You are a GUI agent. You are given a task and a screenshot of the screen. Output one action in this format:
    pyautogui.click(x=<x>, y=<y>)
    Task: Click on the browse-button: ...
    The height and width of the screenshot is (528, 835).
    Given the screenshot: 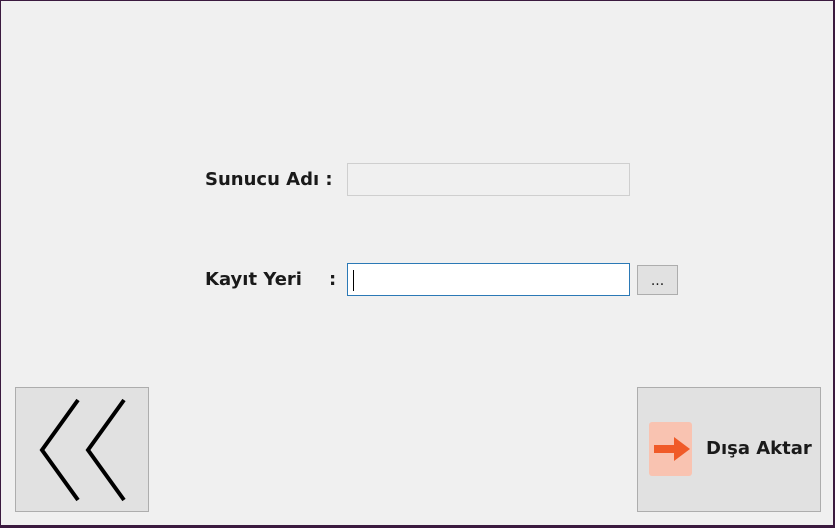 What is the action you would take?
    pyautogui.click(x=657, y=280)
    